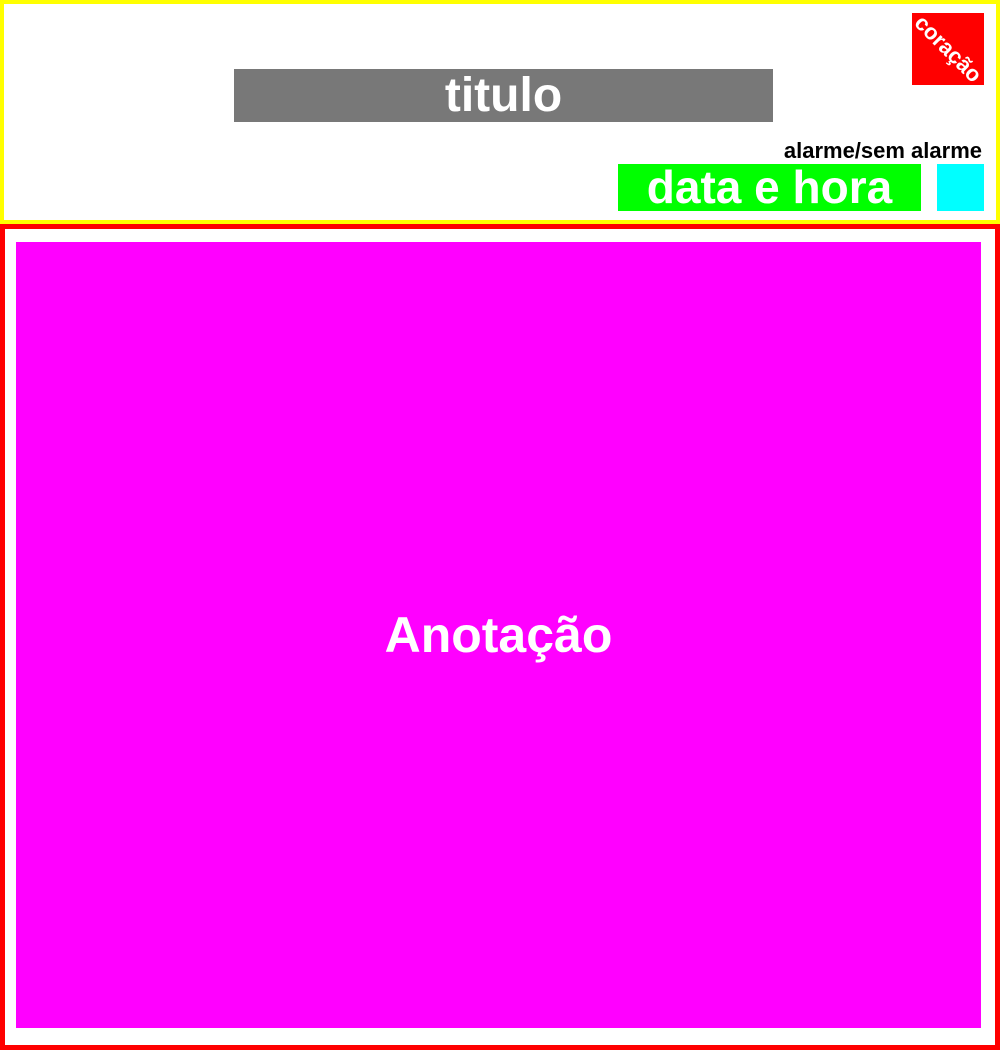 The width and height of the screenshot is (1000, 1050). I want to click on annotation-label: Anotação, so click(498, 635).